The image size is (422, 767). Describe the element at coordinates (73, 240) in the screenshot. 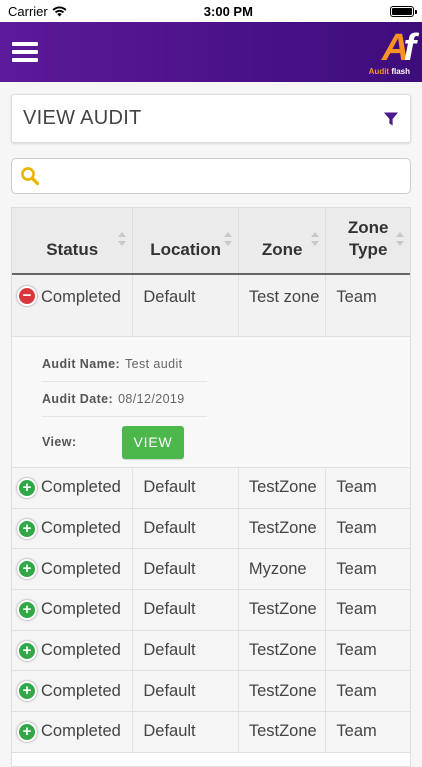

I see `column-header-status: Status` at that location.